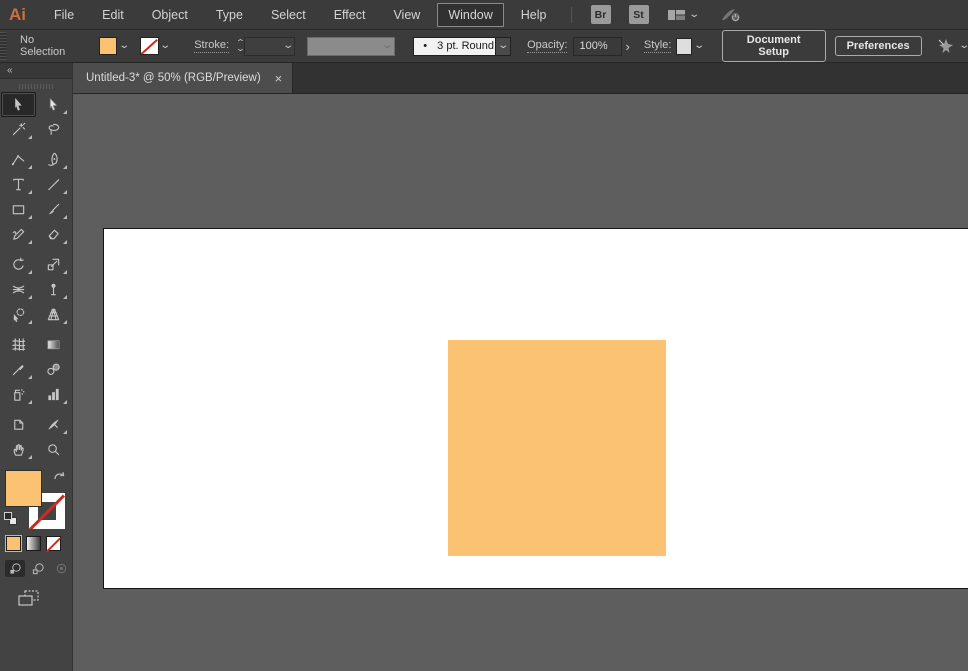  I want to click on stroke-color-swatch, so click(149, 46).